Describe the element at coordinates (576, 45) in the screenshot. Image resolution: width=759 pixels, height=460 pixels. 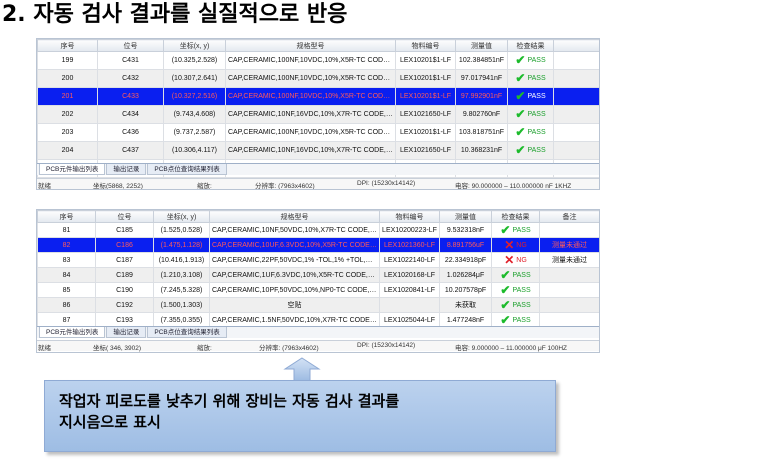
I see `column-header-empty` at that location.